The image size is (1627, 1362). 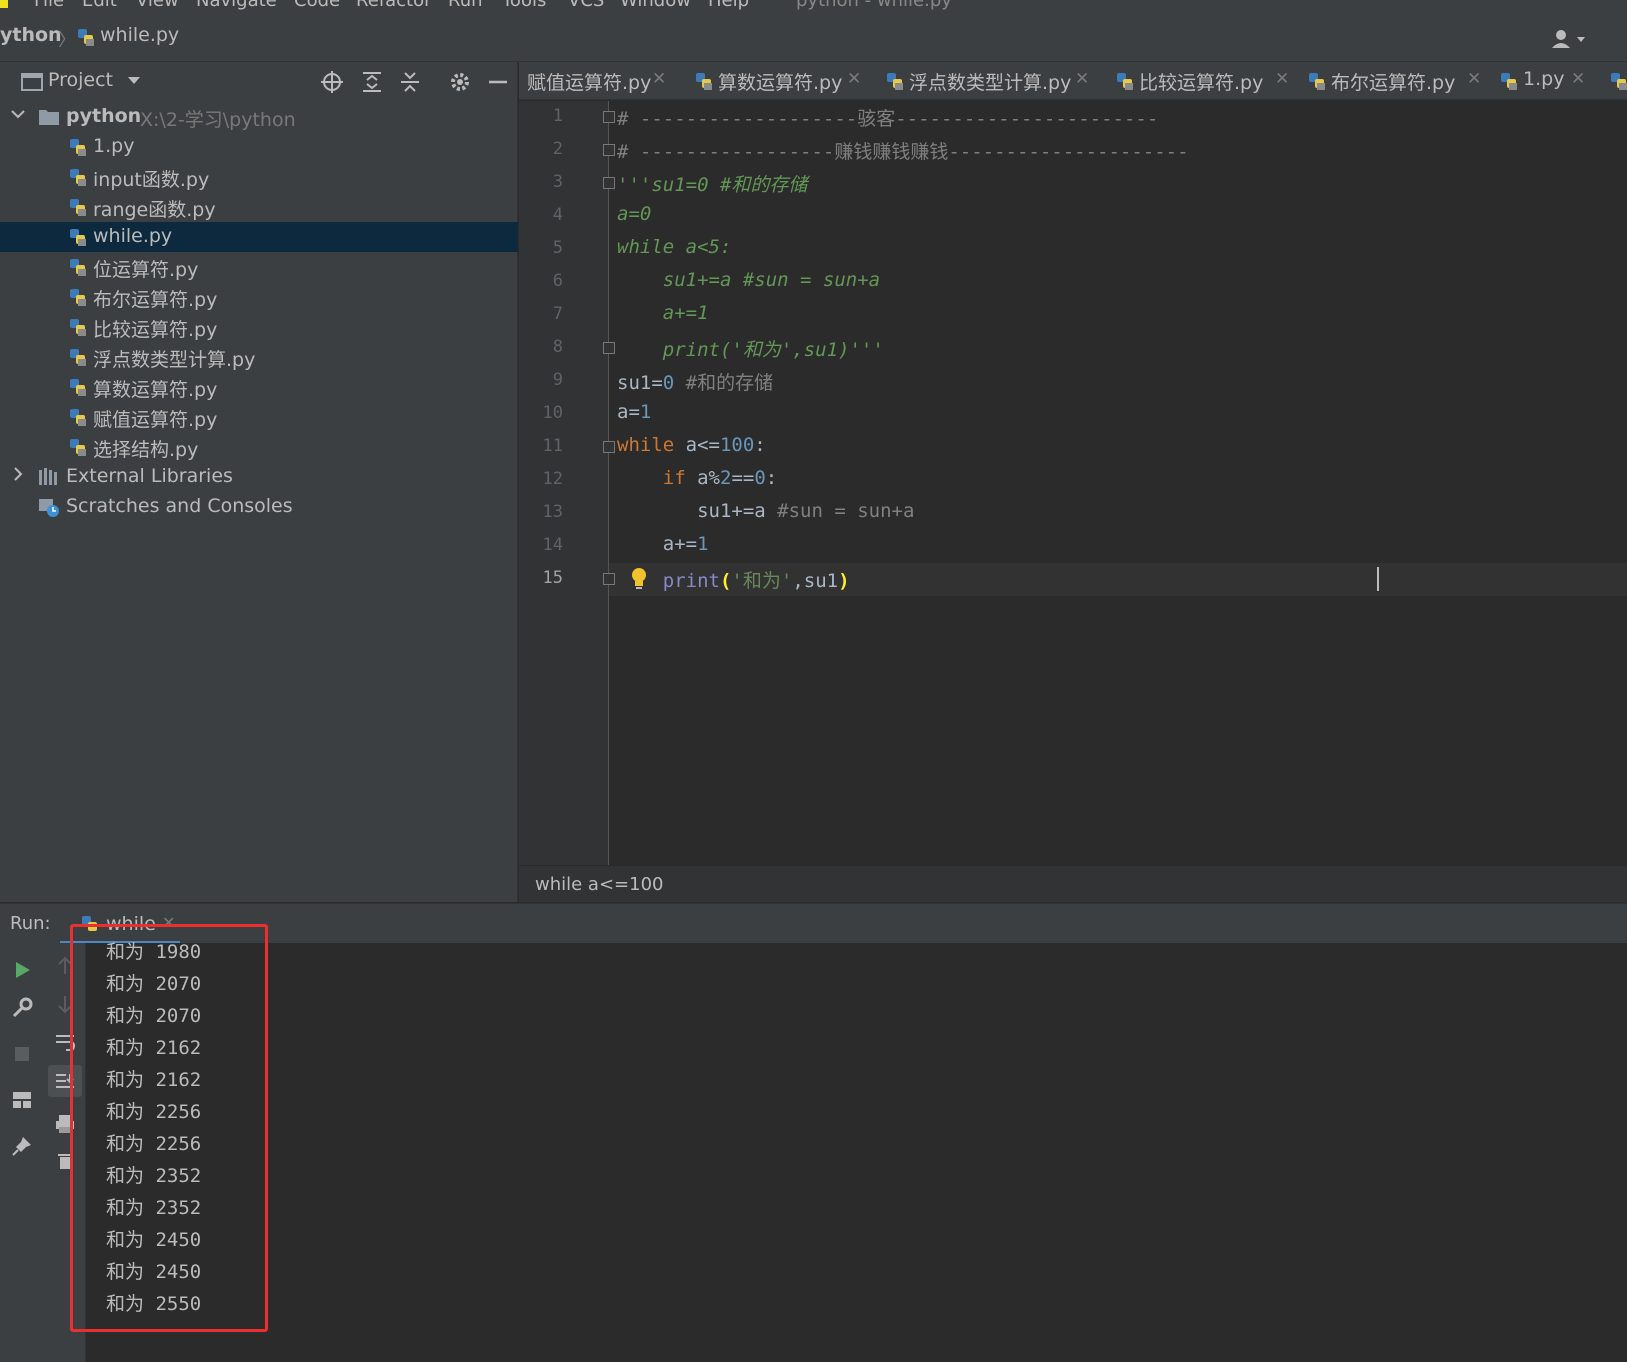 What do you see at coordinates (589, 83) in the screenshot?
I see `tab-label: 赋值运算符.py` at bounding box center [589, 83].